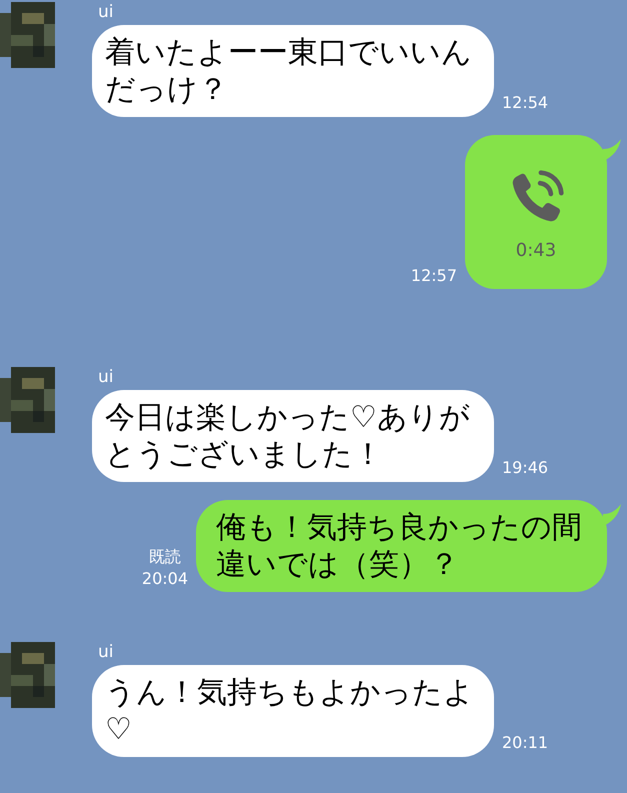 Image resolution: width=627 pixels, height=793 pixels. I want to click on message-time: 12:57, so click(433, 276).